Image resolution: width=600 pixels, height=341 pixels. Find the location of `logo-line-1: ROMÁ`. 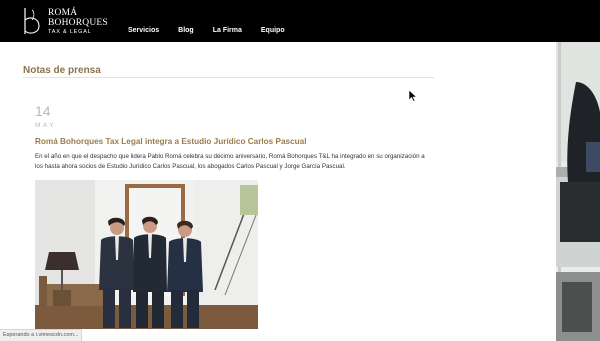

logo-line-1: ROMÁ is located at coordinates (63, 13).